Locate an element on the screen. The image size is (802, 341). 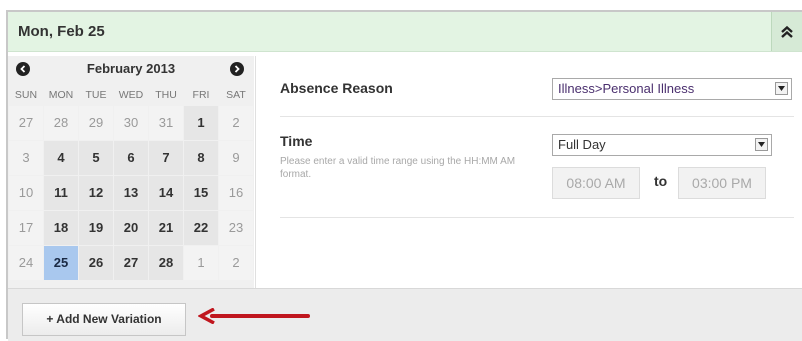
weekday-label: SAT is located at coordinates (236, 95).